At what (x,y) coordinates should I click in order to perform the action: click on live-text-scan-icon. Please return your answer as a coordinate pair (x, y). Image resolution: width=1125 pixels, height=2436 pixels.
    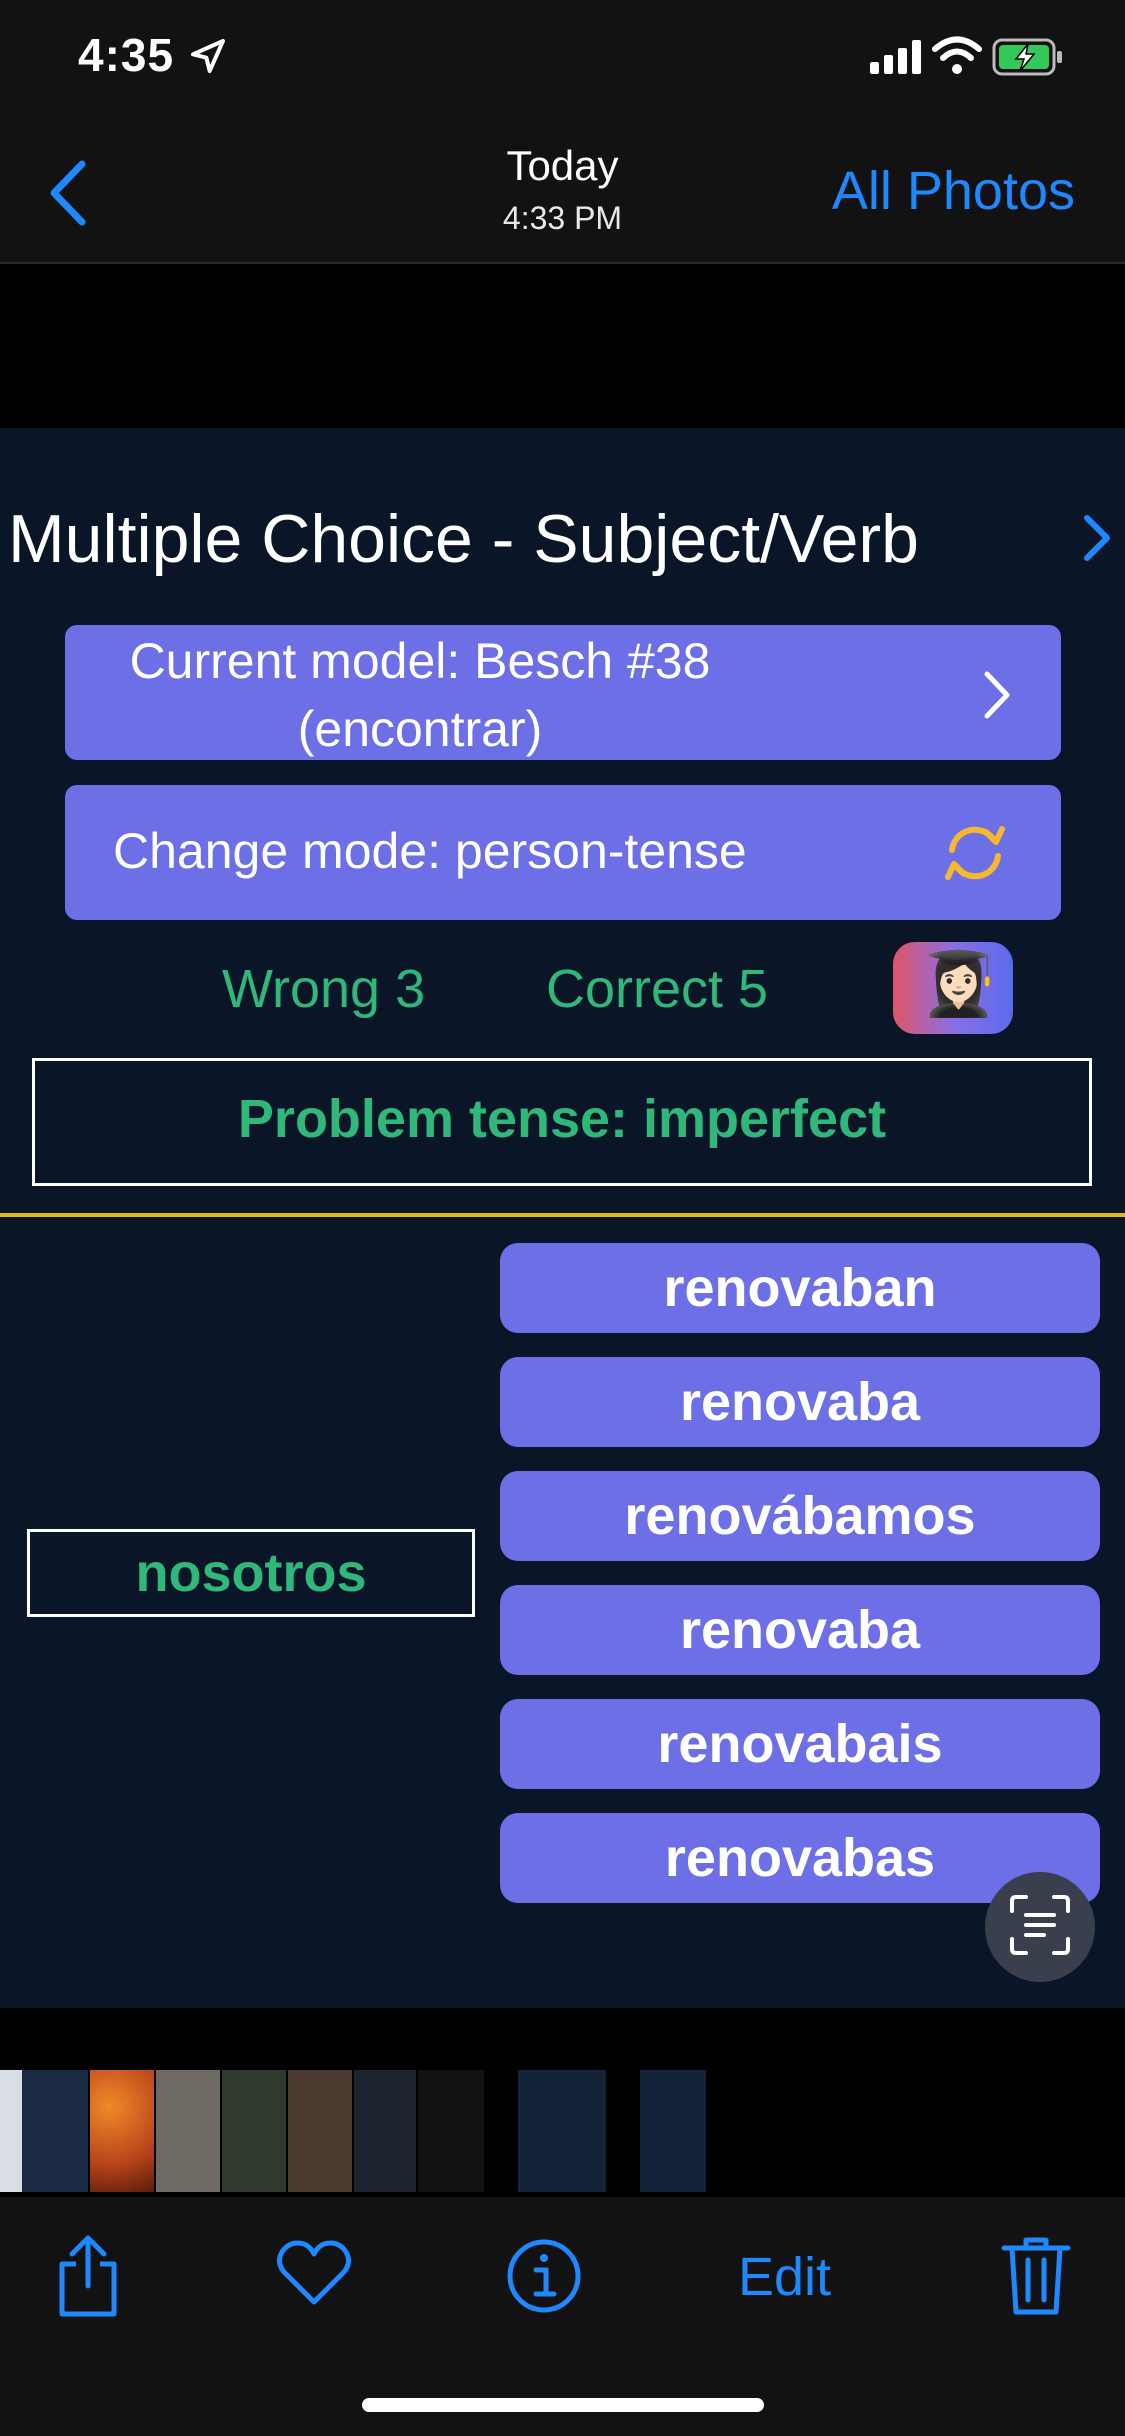
    Looking at the image, I should click on (1040, 1925).